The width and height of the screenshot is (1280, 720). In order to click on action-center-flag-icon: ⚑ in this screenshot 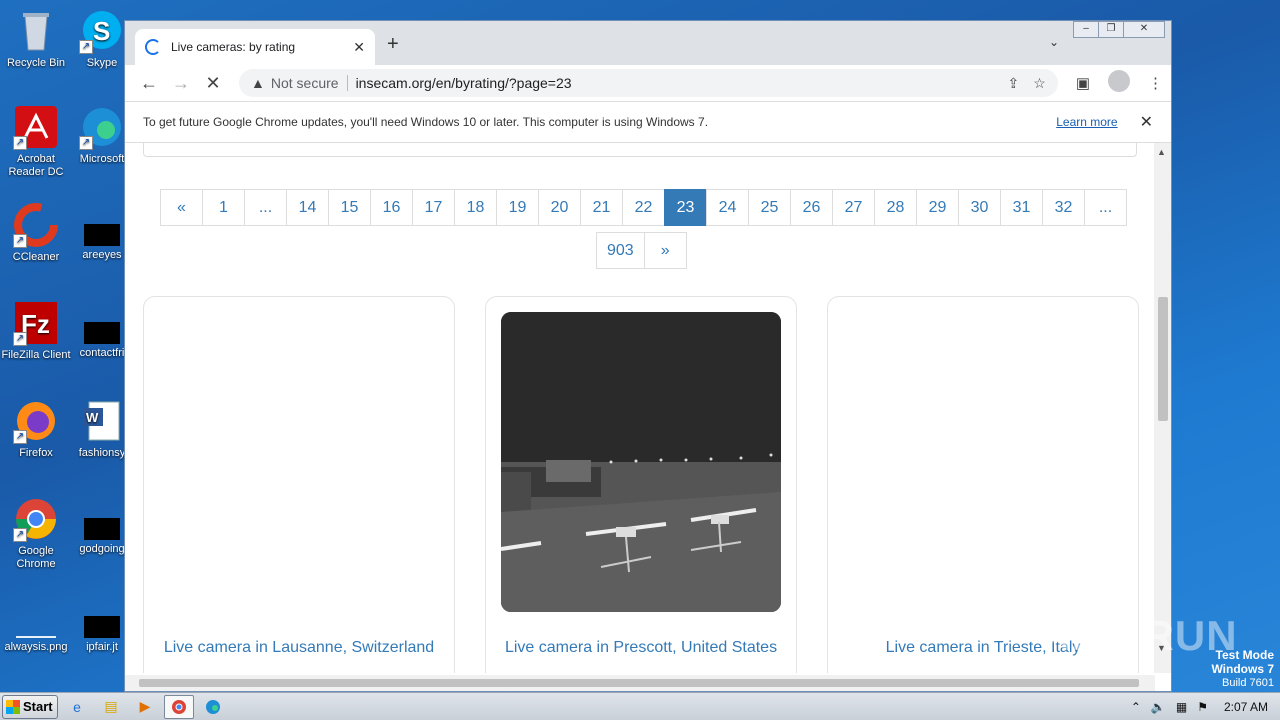, I will do `click(1202, 707)`.